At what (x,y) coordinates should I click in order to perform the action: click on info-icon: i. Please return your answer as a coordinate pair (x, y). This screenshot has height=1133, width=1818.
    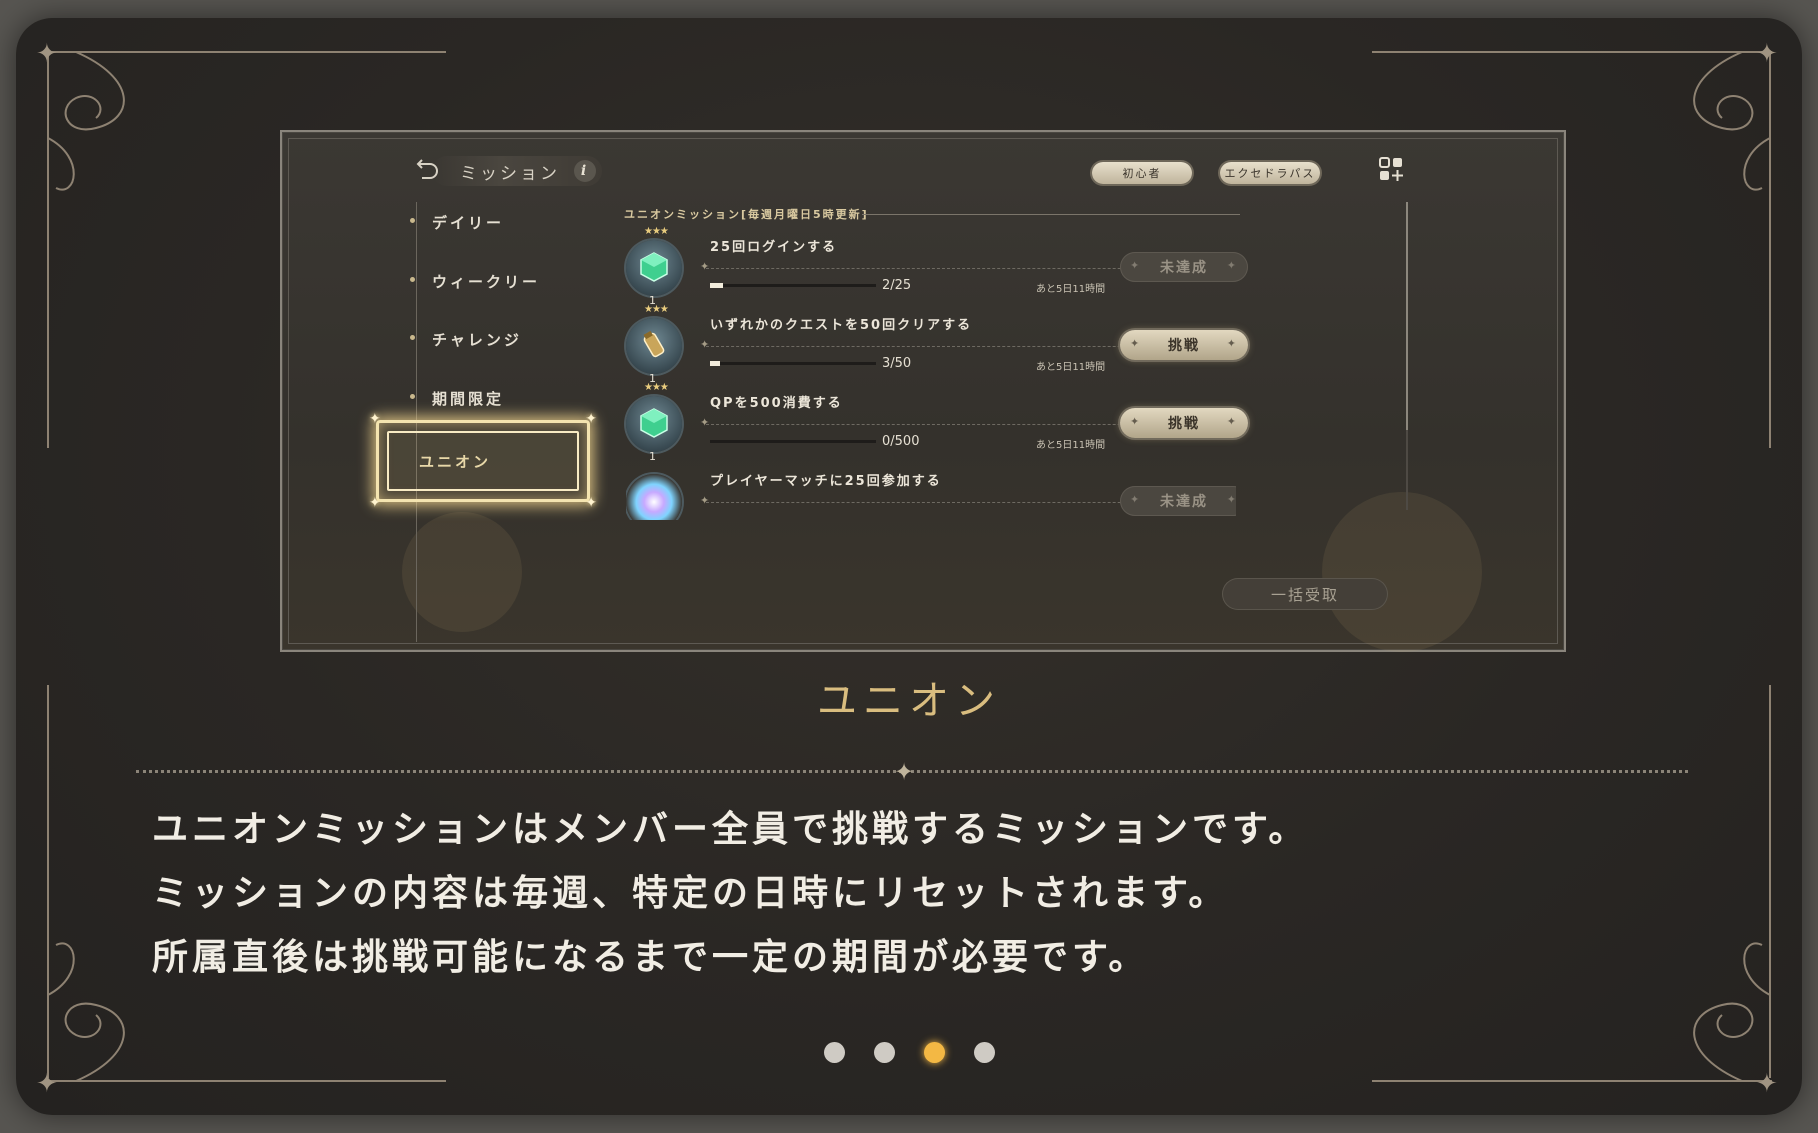
    Looking at the image, I should click on (585, 171).